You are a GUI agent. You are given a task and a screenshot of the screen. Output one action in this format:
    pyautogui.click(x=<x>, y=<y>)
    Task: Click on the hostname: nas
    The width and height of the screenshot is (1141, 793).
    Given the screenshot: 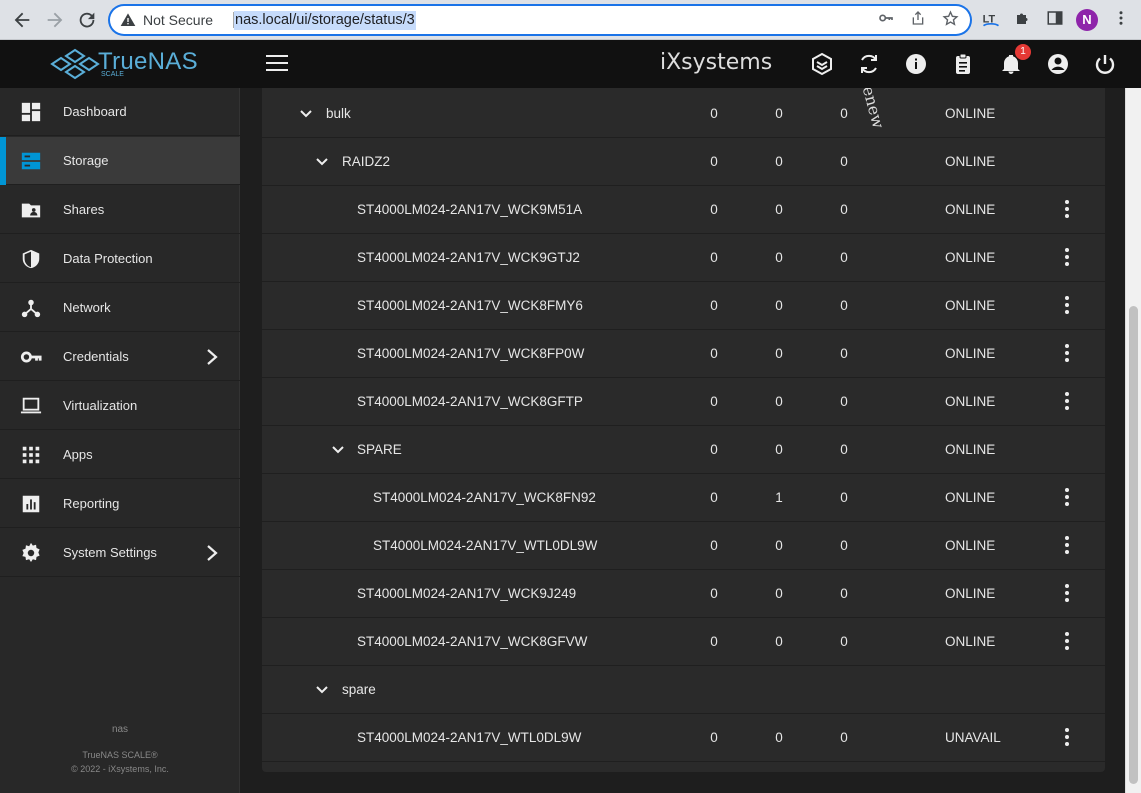 What is the action you would take?
    pyautogui.click(x=120, y=729)
    